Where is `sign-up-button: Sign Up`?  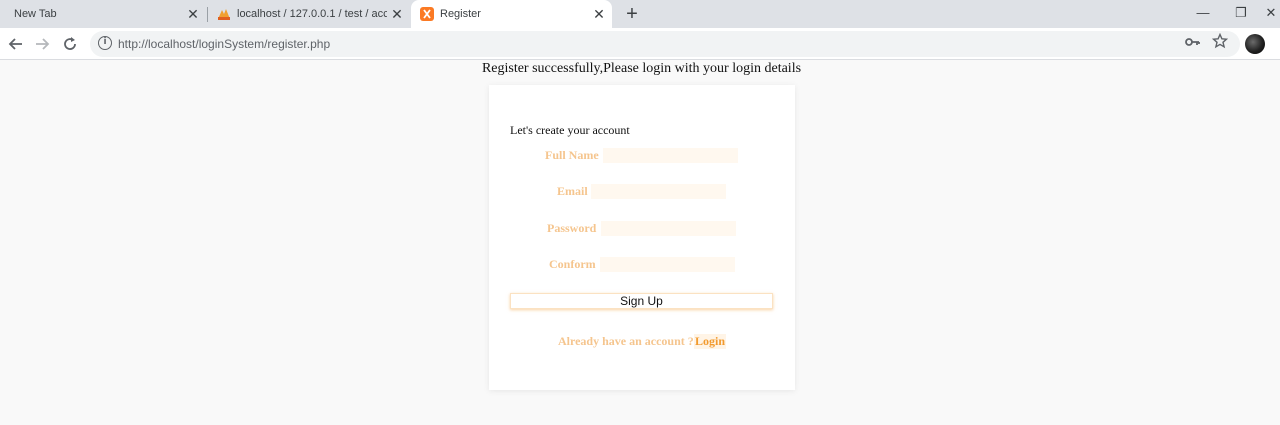 sign-up-button: Sign Up is located at coordinates (641, 301).